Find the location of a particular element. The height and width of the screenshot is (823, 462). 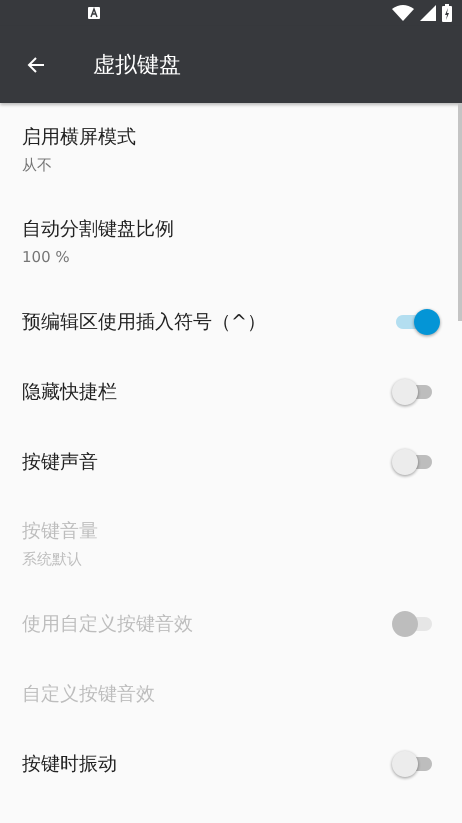

keyboard-notification-icon is located at coordinates (94, 13).